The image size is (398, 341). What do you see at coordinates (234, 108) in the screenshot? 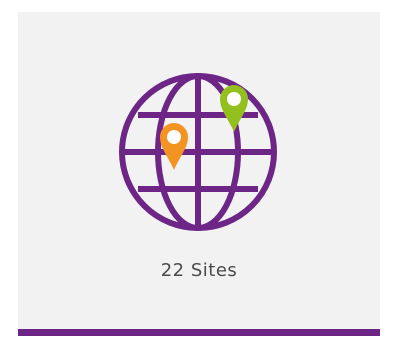
I see `green-location-pin-icon` at bounding box center [234, 108].